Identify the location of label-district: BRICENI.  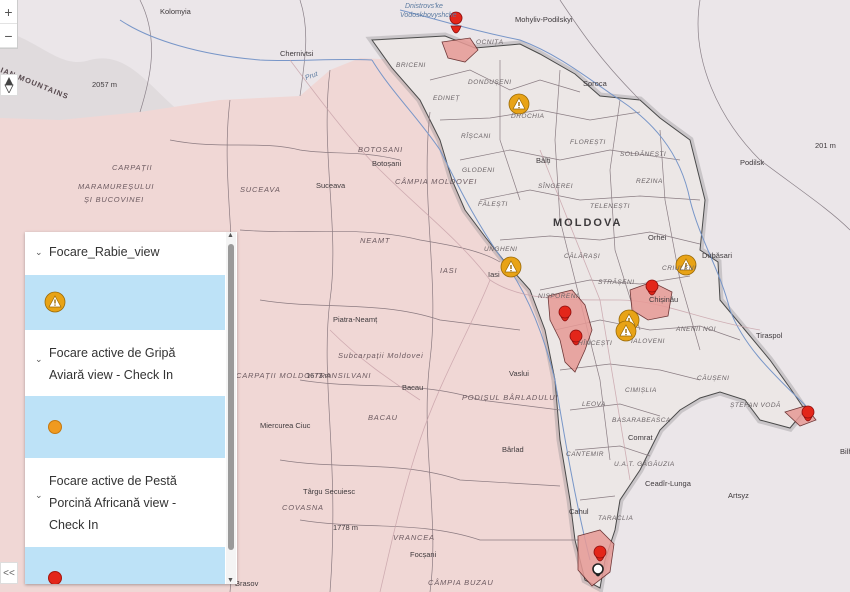
(411, 65).